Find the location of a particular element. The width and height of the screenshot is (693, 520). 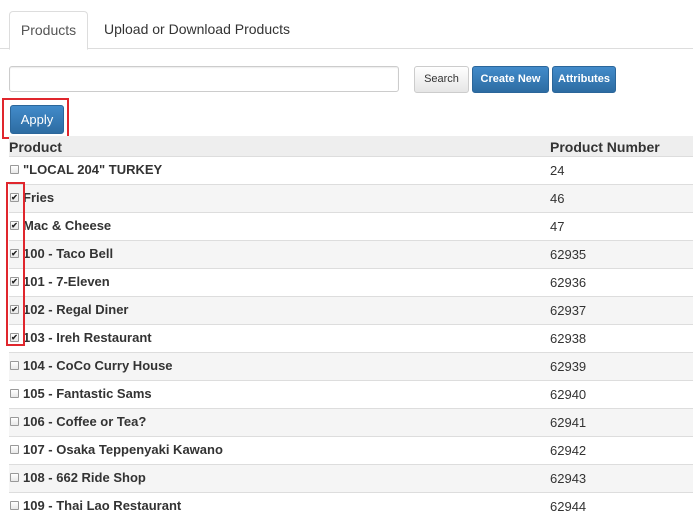

column-header-product: Product is located at coordinates (35, 147).